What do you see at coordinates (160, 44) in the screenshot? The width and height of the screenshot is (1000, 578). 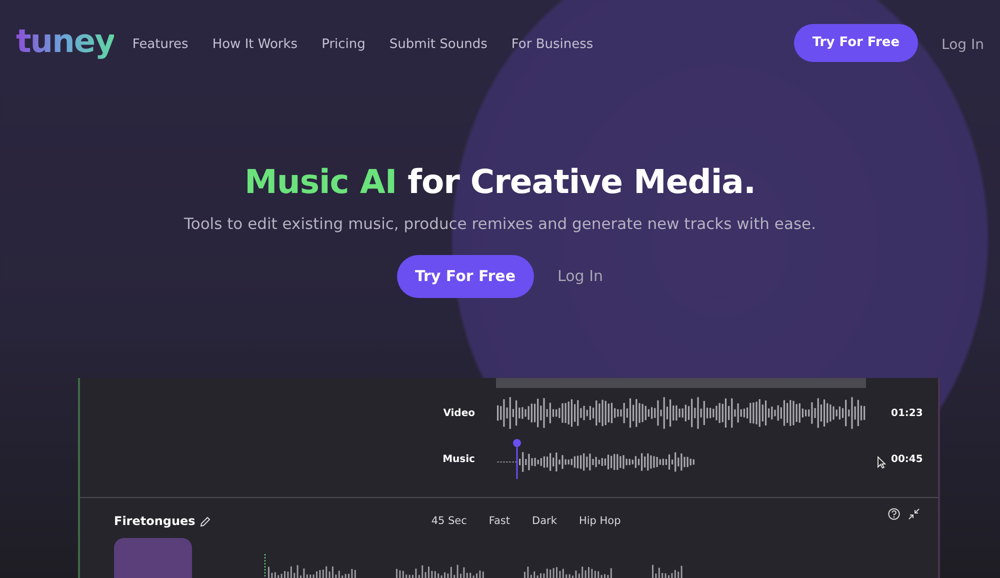 I see `nav-link: Features` at bounding box center [160, 44].